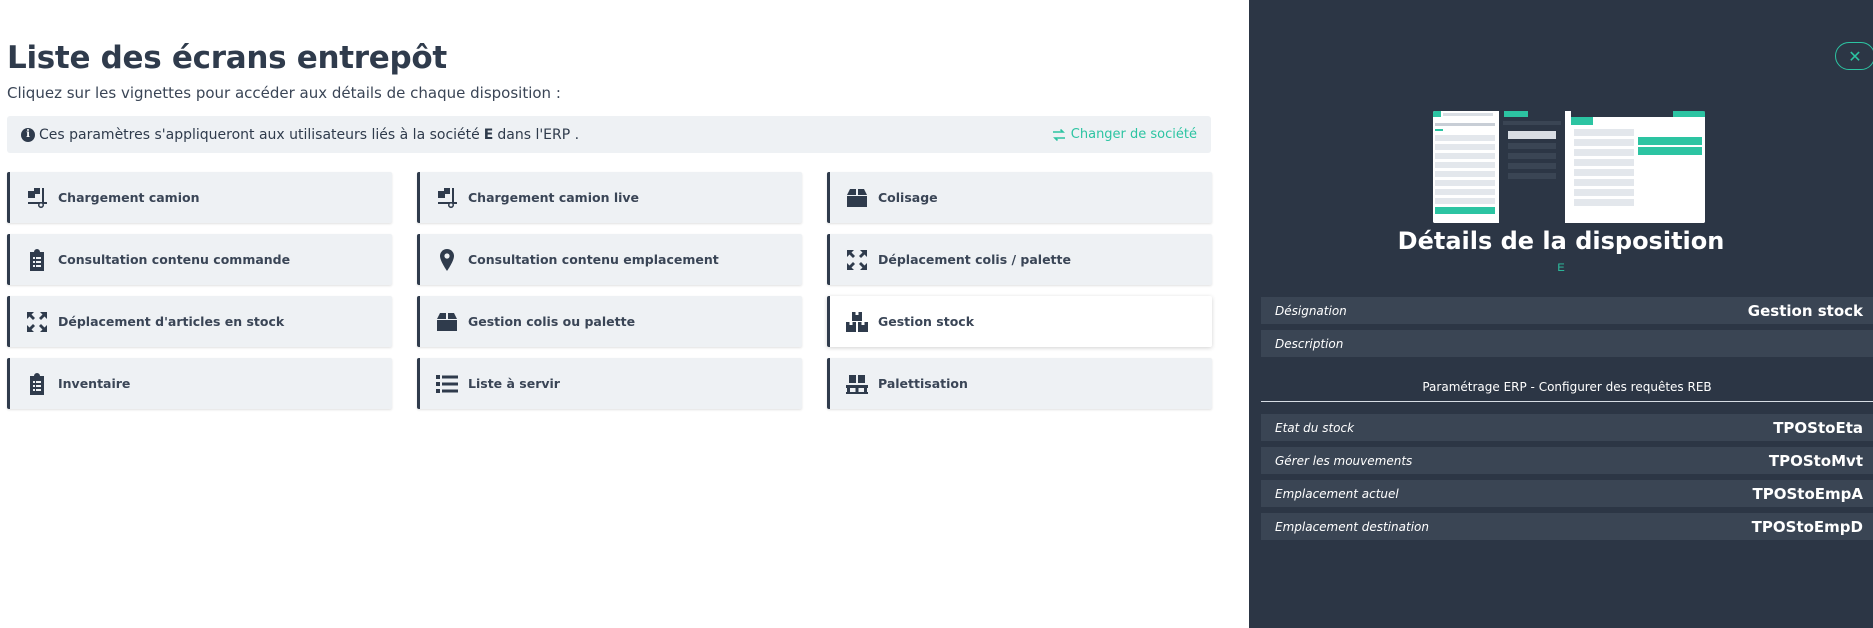  What do you see at coordinates (171, 321) in the screenshot?
I see `tile-label: Déplacement d'articles en stock` at bounding box center [171, 321].